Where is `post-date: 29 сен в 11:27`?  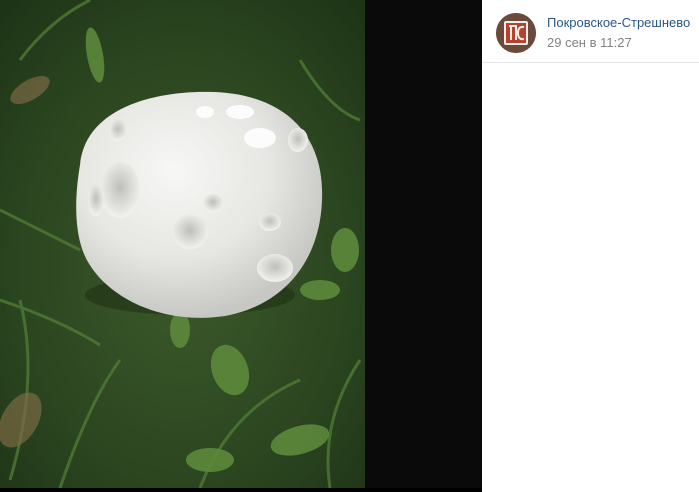 post-date: 29 сен в 11:27 is located at coordinates (589, 42).